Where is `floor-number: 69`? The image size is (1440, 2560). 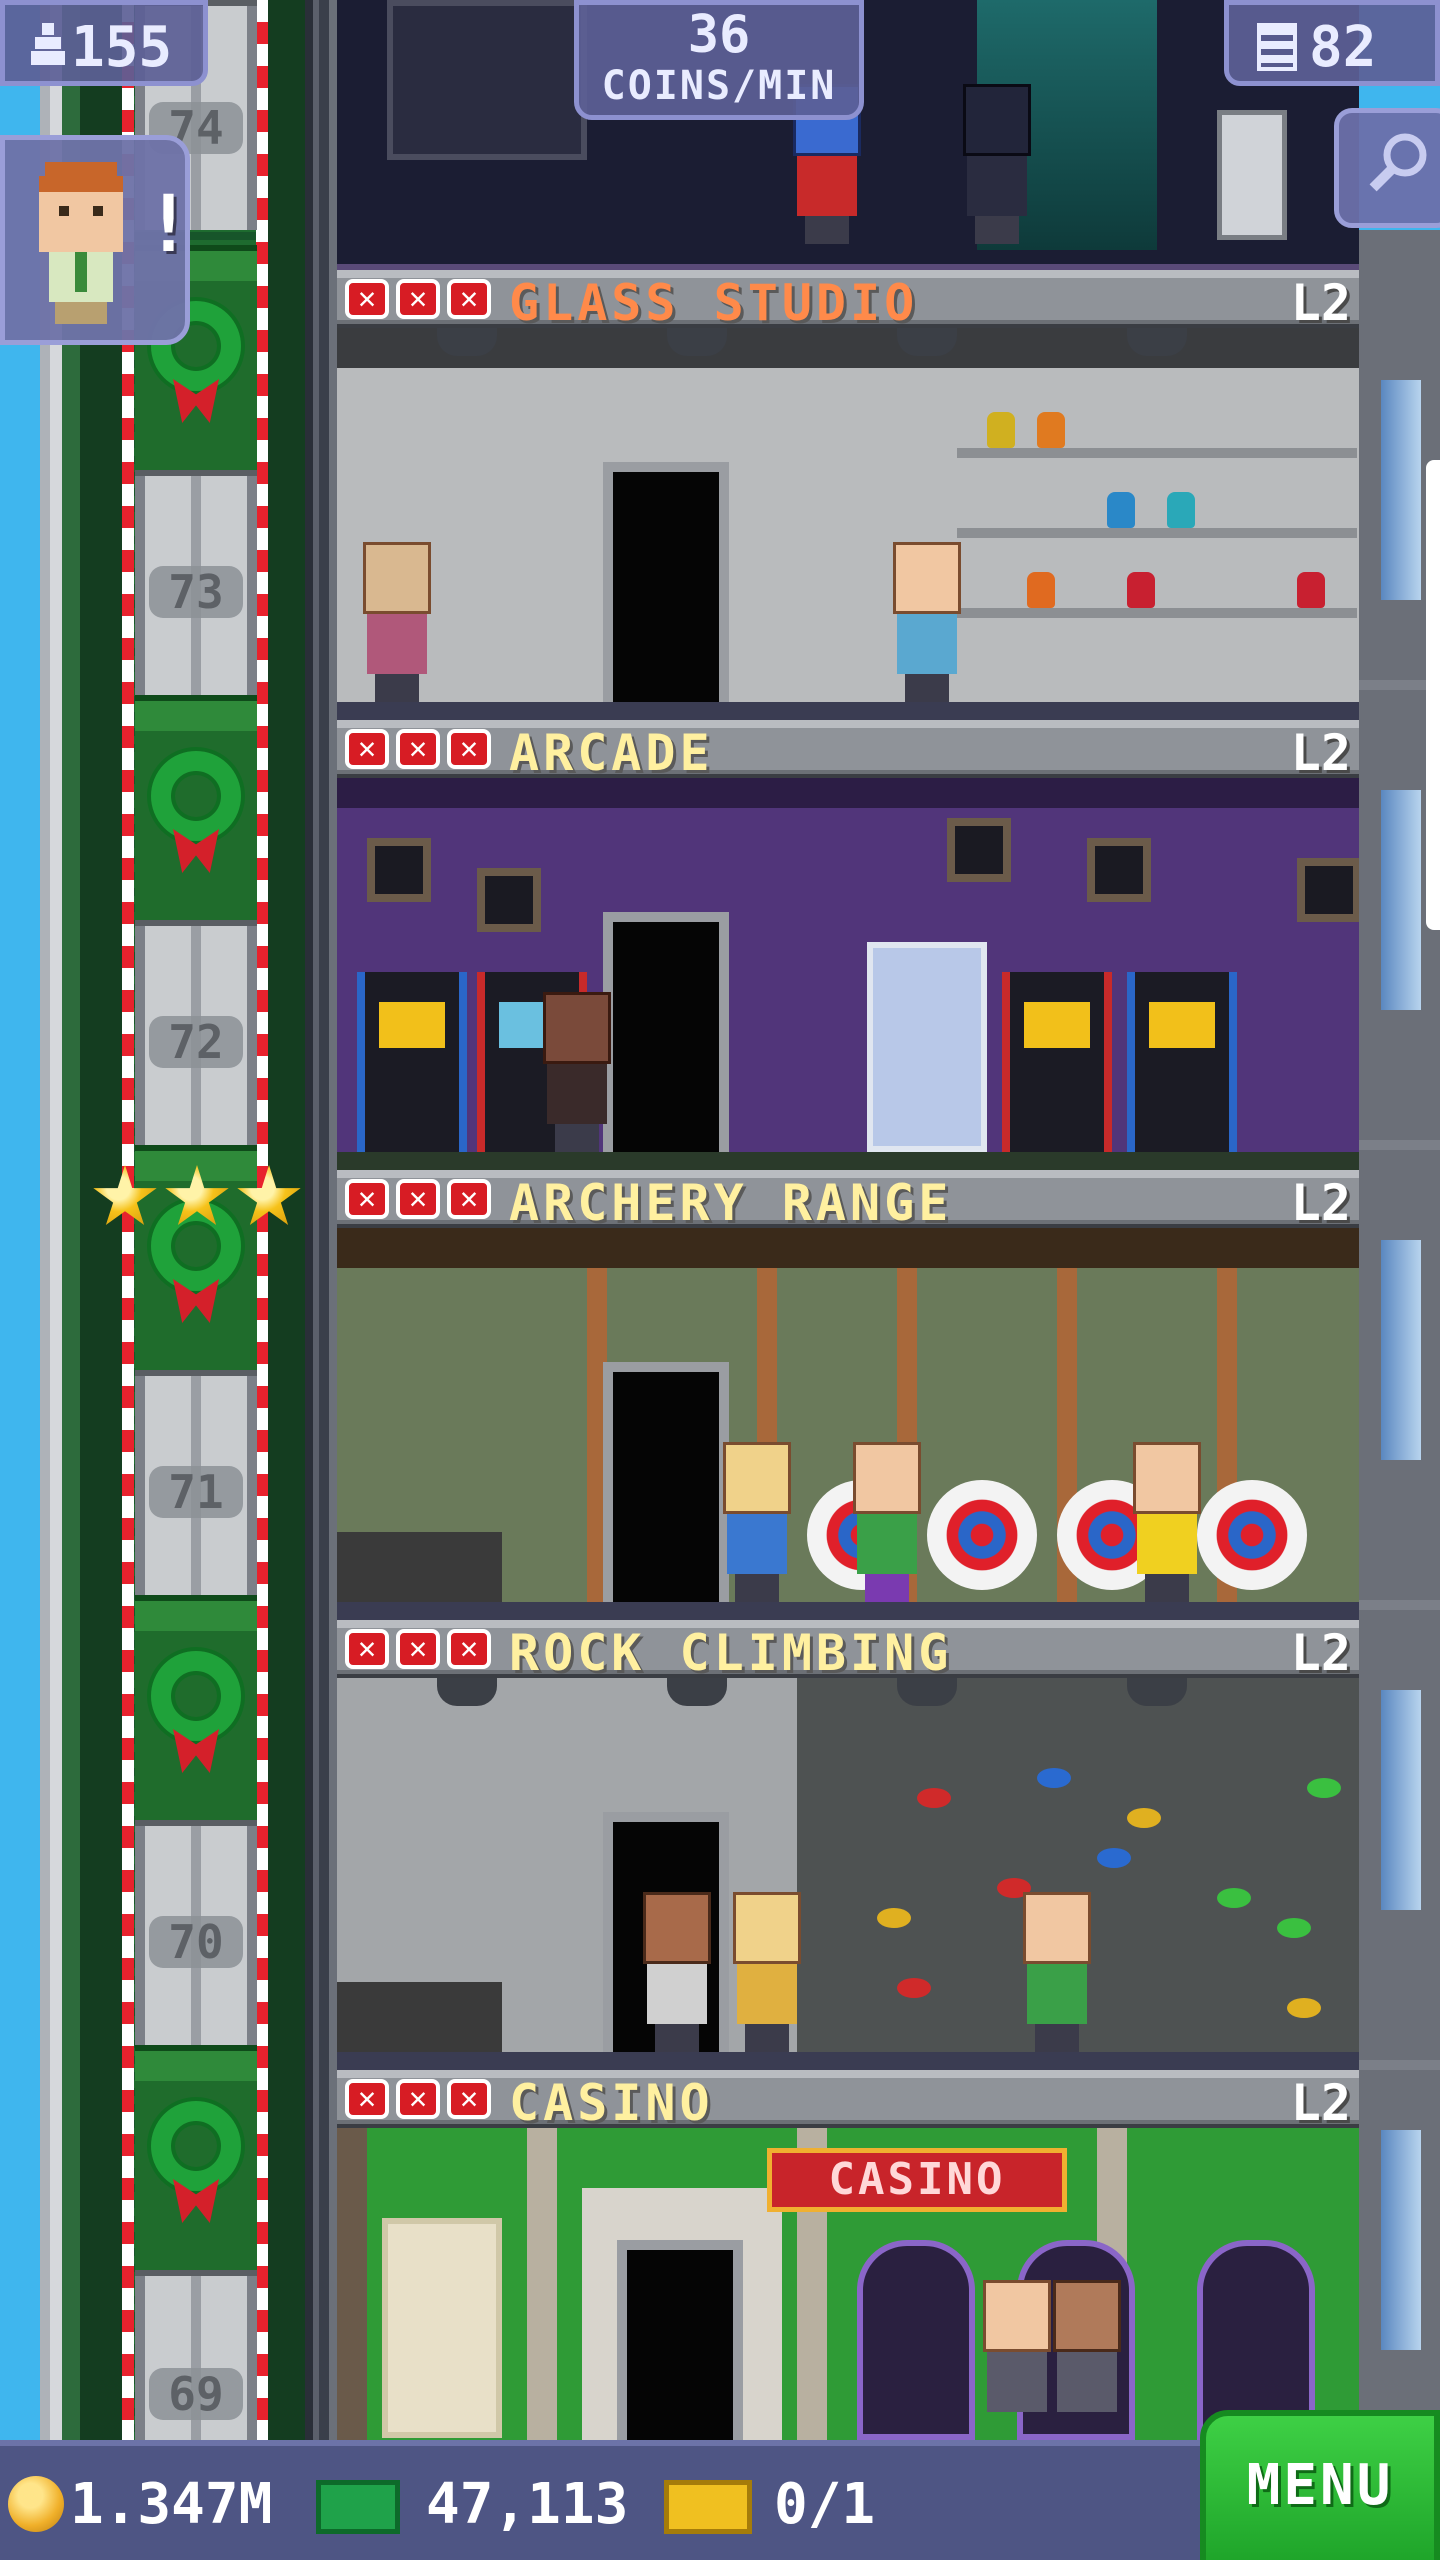 floor-number: 69 is located at coordinates (196, 2394).